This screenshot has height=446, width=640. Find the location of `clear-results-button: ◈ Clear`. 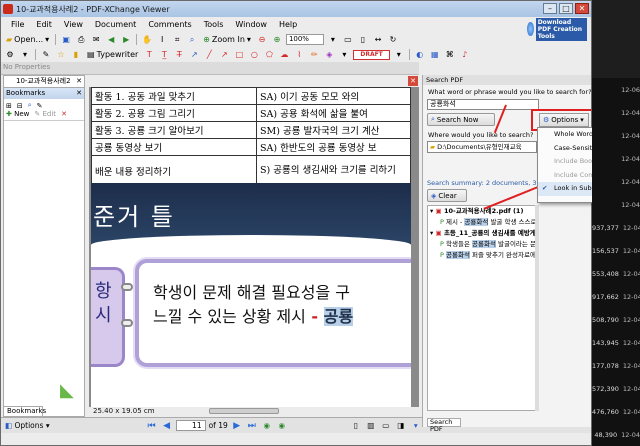

clear-results-button: ◈ Clear is located at coordinates (447, 195).